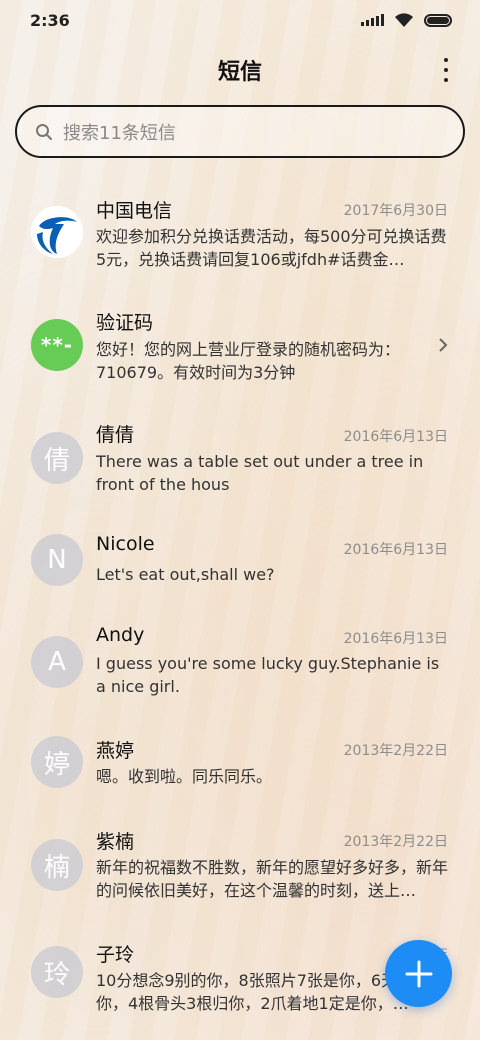  What do you see at coordinates (57, 762) in the screenshot?
I see `contact-avatar: 婷` at bounding box center [57, 762].